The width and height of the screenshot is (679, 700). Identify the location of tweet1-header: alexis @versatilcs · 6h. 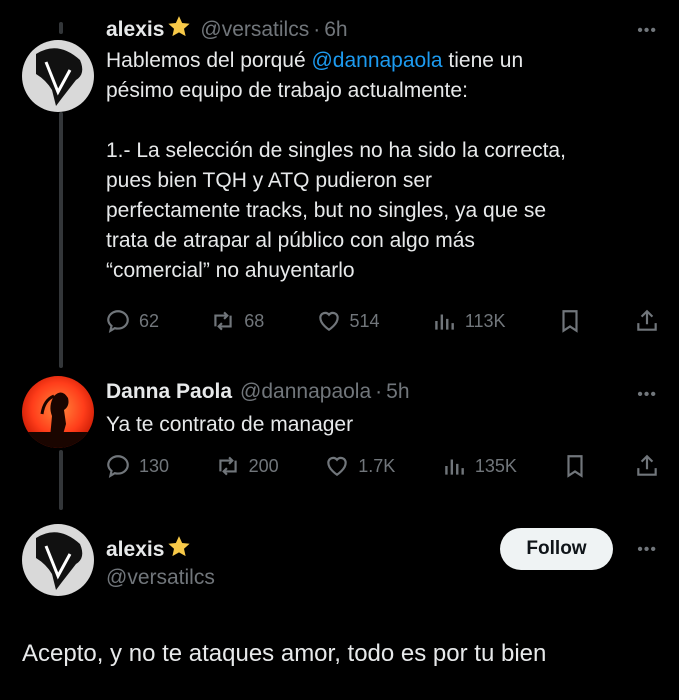
(227, 30).